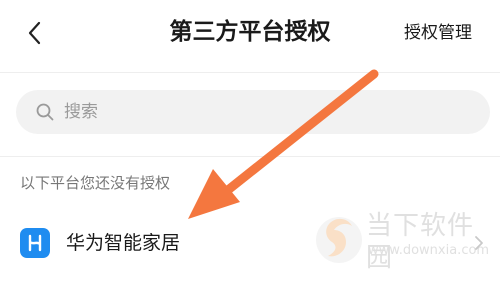 The height and width of the screenshot is (281, 500). I want to click on huawei-smart-home-icon, so click(35, 243).